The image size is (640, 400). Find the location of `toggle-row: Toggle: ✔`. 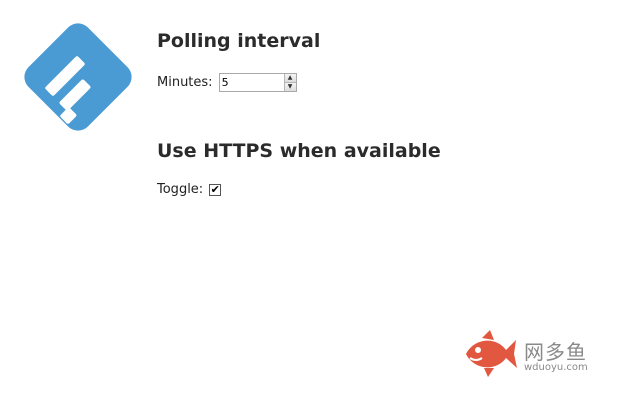

toggle-row: Toggle: ✔ is located at coordinates (189, 189).